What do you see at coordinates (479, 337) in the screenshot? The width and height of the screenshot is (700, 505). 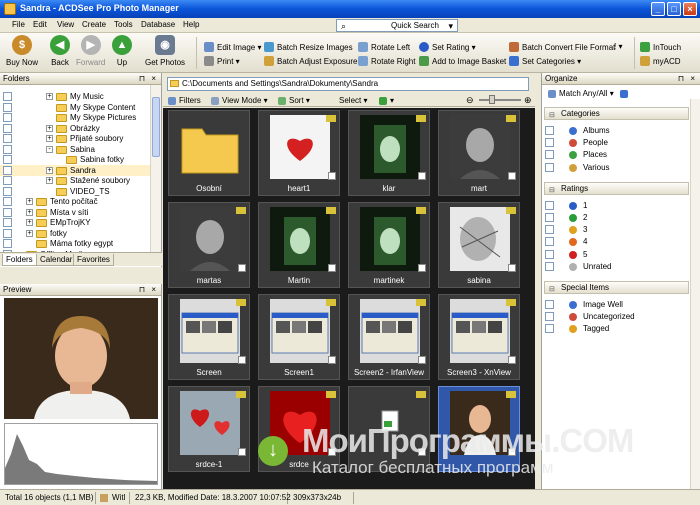 I see `thumbnail-item: Screen3 - XnView` at bounding box center [479, 337].